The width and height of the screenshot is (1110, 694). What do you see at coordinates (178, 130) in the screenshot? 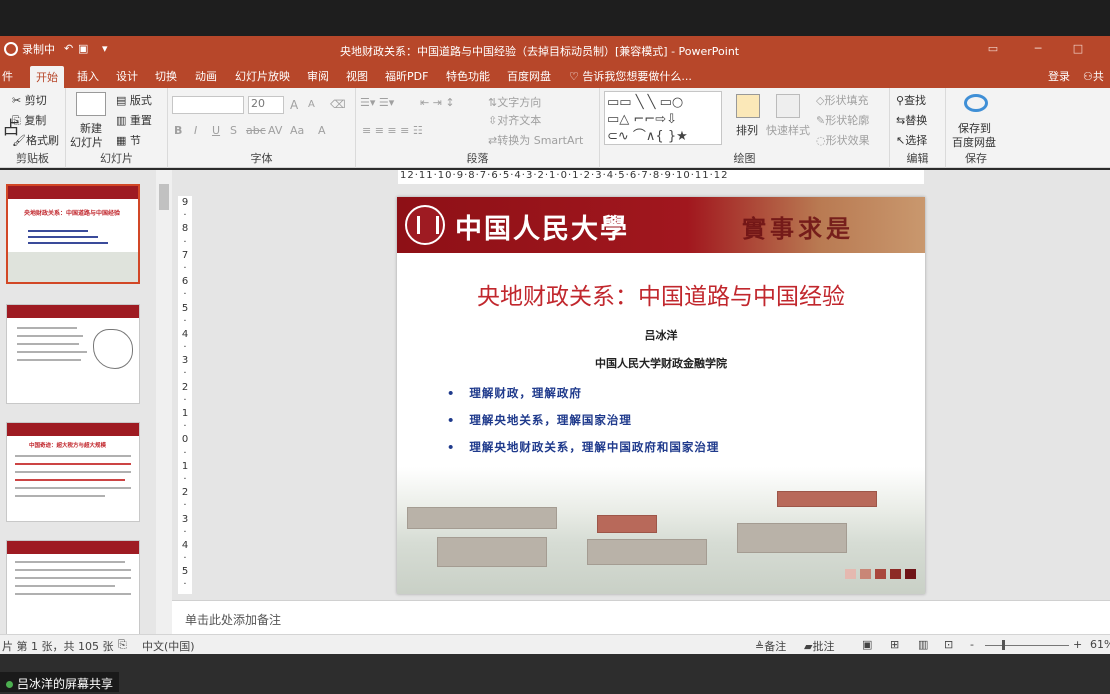
I see `bold-button: B` at bounding box center [178, 130].